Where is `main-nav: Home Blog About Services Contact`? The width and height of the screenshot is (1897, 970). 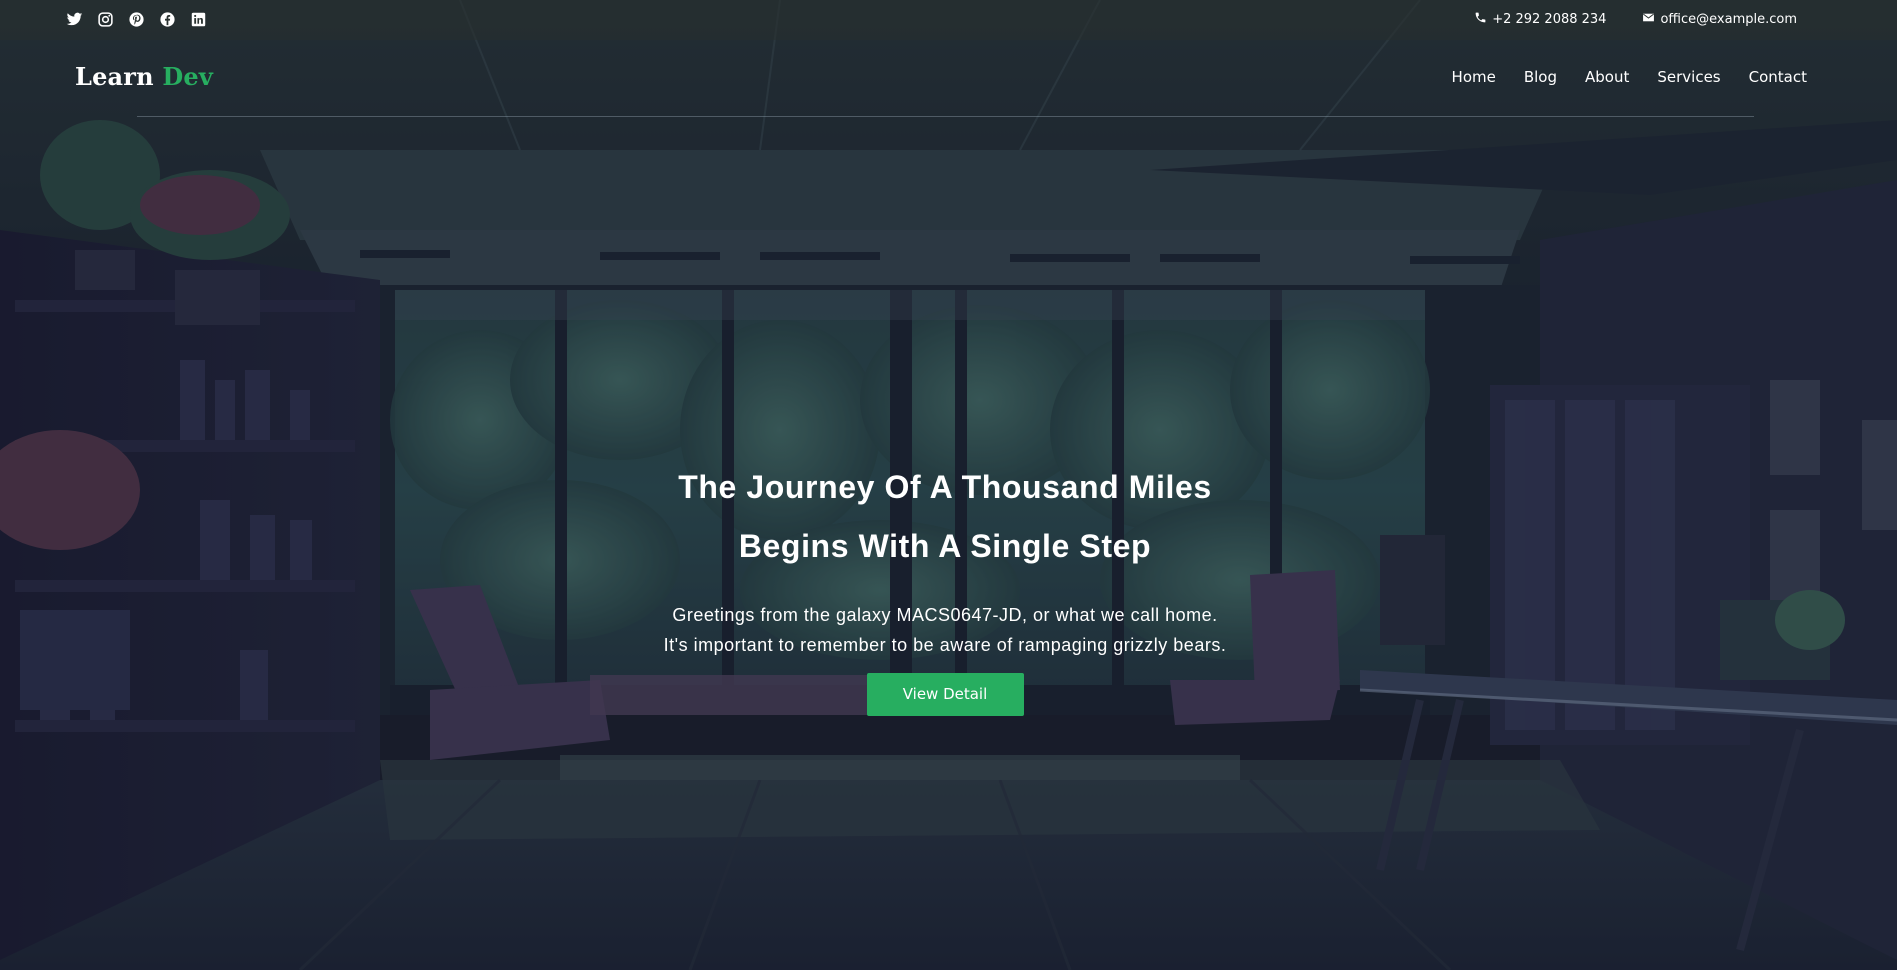
main-nav: Home Blog About Services Contact is located at coordinates (1629, 77).